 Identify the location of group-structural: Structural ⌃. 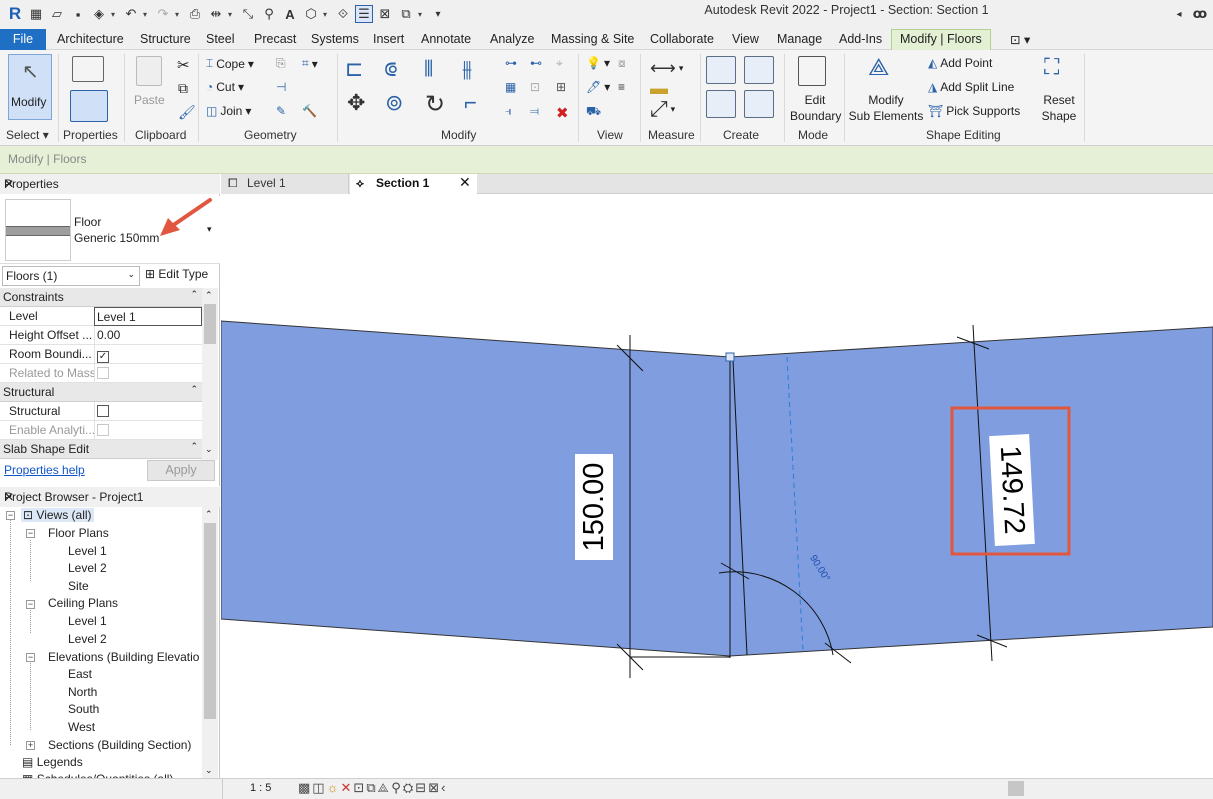
(101, 392).